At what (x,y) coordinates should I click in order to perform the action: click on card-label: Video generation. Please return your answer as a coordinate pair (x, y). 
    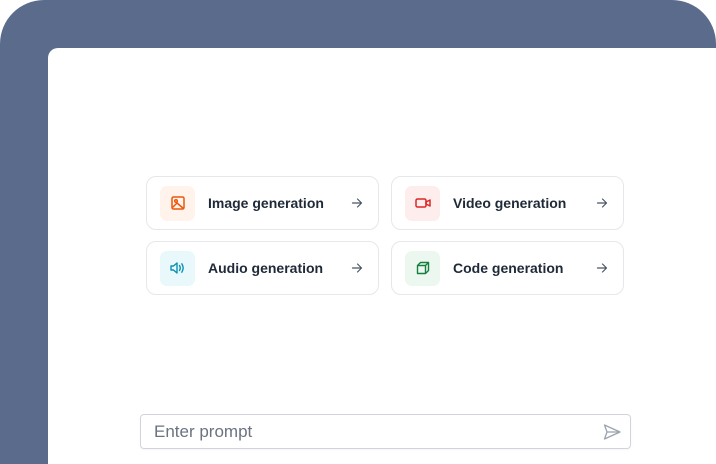
    Looking at the image, I should click on (510, 203).